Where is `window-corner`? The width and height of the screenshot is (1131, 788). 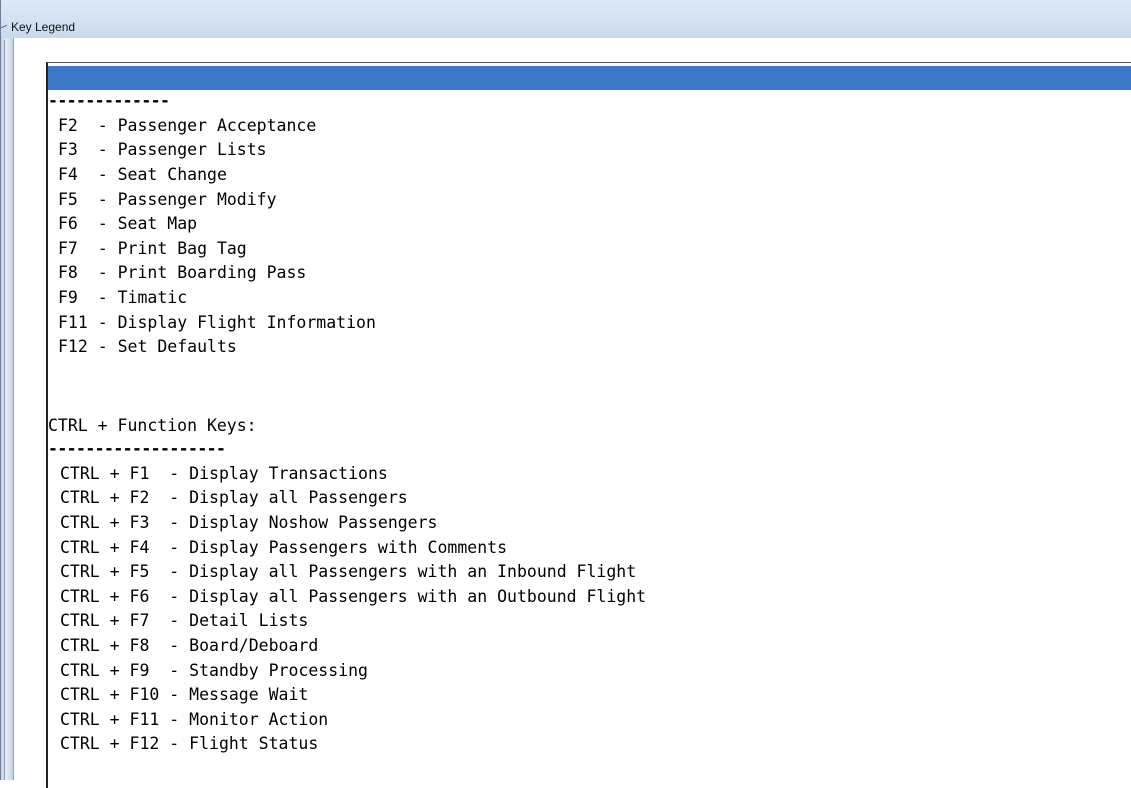 window-corner is located at coordinates (4, 28).